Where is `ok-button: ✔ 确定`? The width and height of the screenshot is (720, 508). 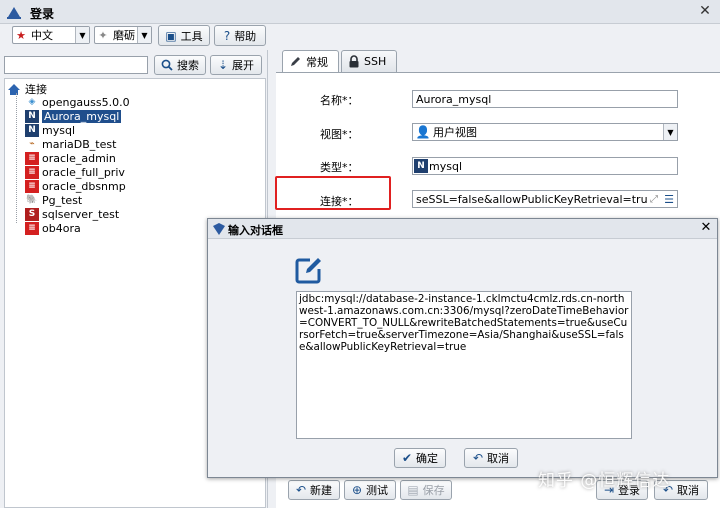
ok-button: ✔ 确定 is located at coordinates (420, 458).